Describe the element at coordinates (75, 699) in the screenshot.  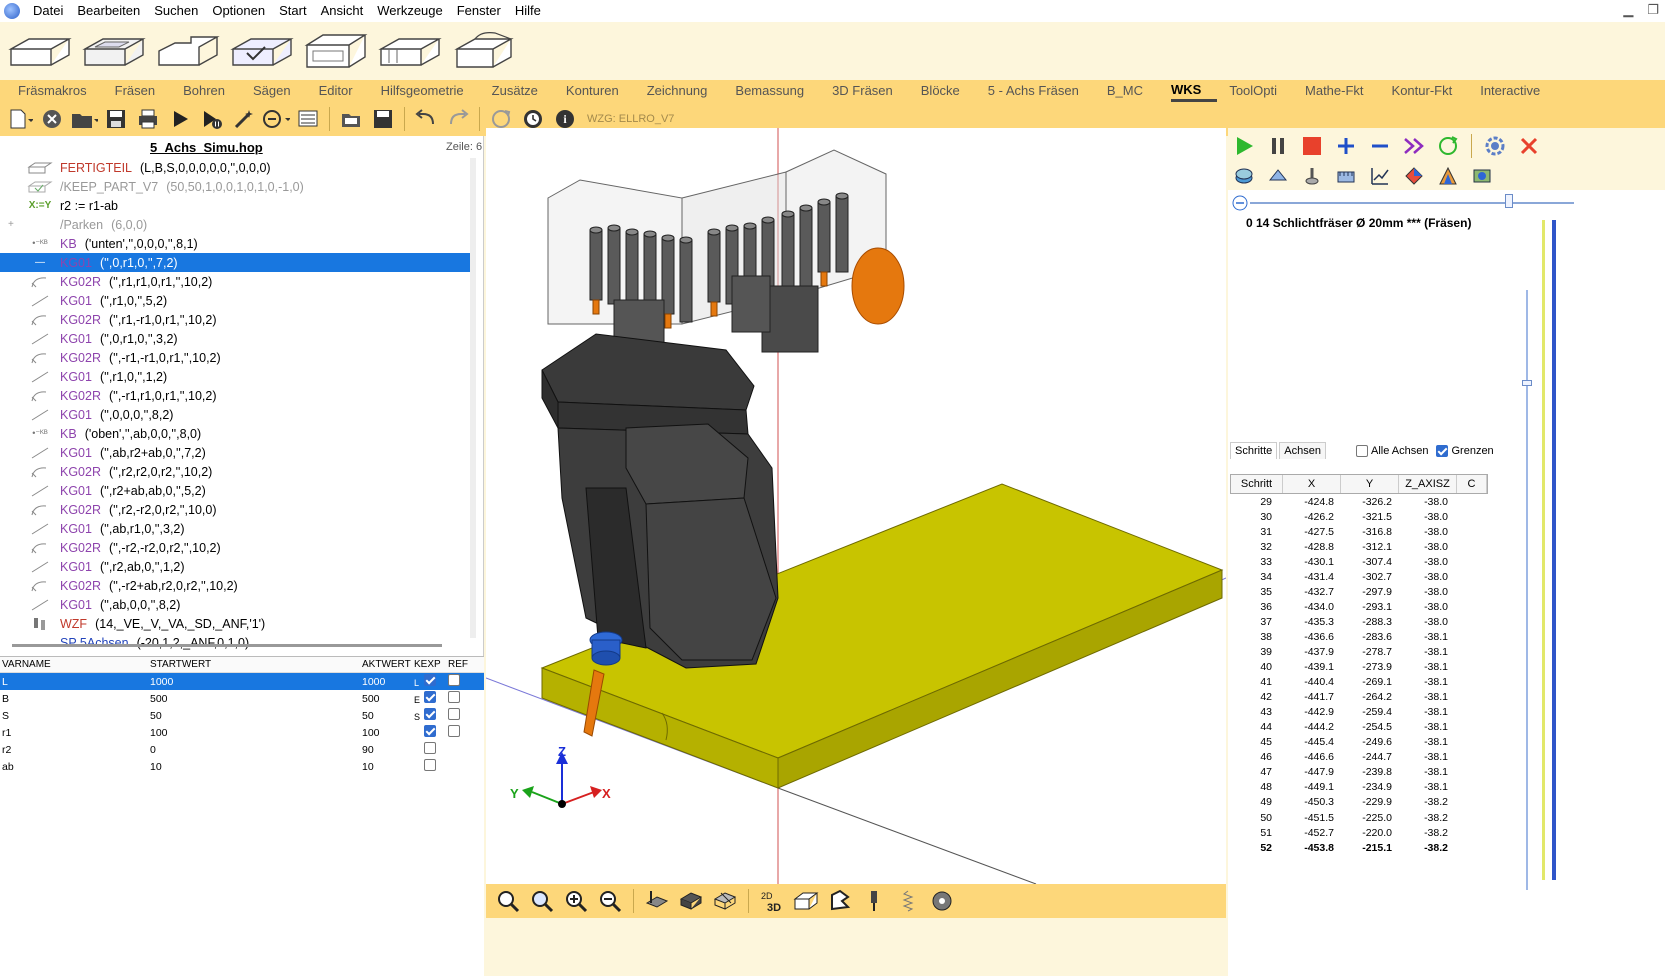
I see `var-name: B` at that location.